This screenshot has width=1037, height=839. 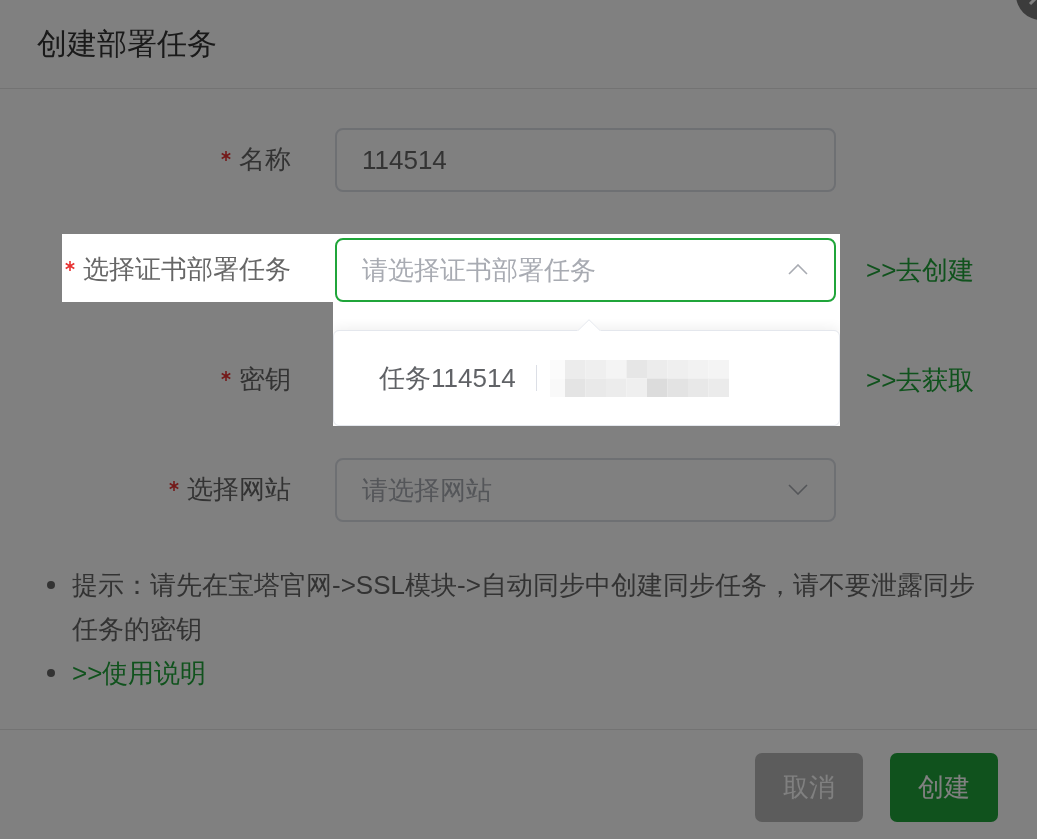 I want to click on side-link: >>去创建, so click(x=920, y=270).